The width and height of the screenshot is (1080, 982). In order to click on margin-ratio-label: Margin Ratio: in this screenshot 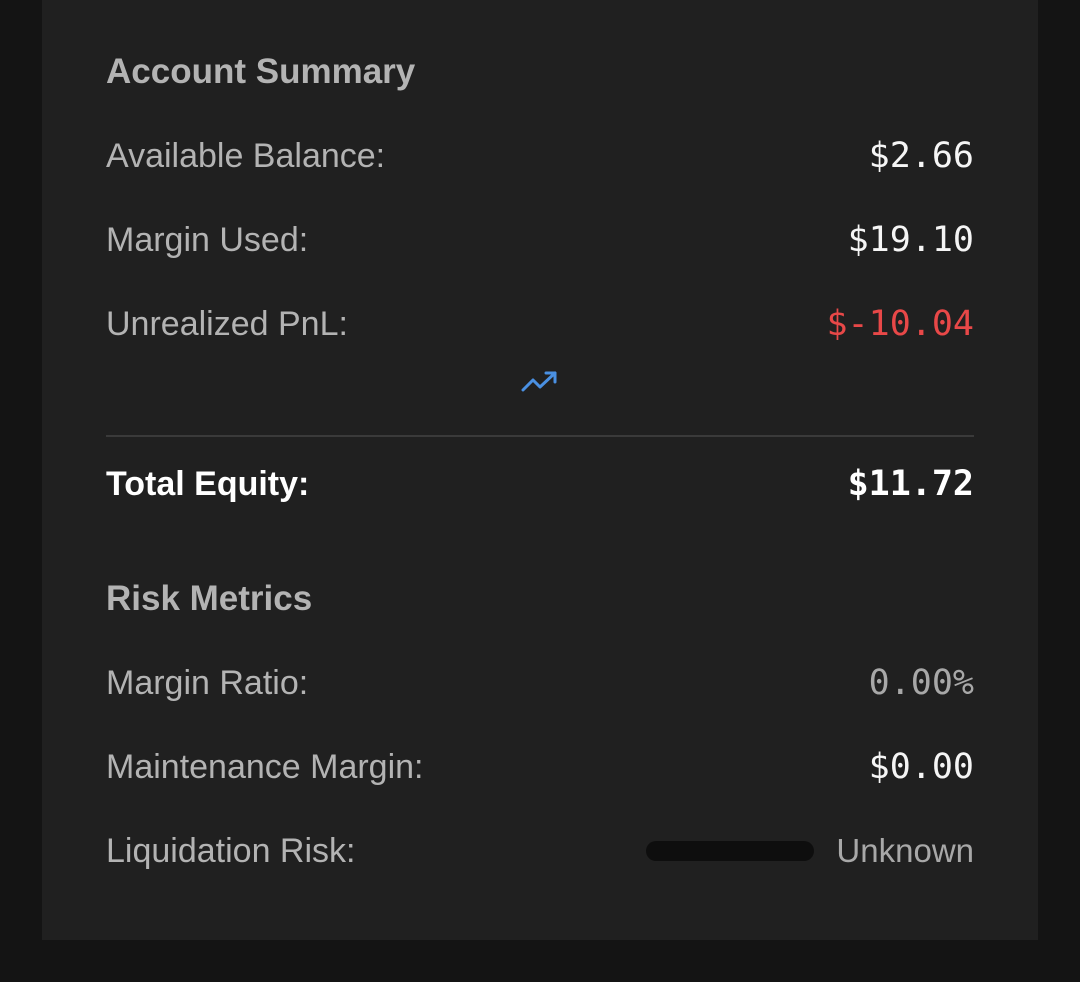, I will do `click(207, 682)`.